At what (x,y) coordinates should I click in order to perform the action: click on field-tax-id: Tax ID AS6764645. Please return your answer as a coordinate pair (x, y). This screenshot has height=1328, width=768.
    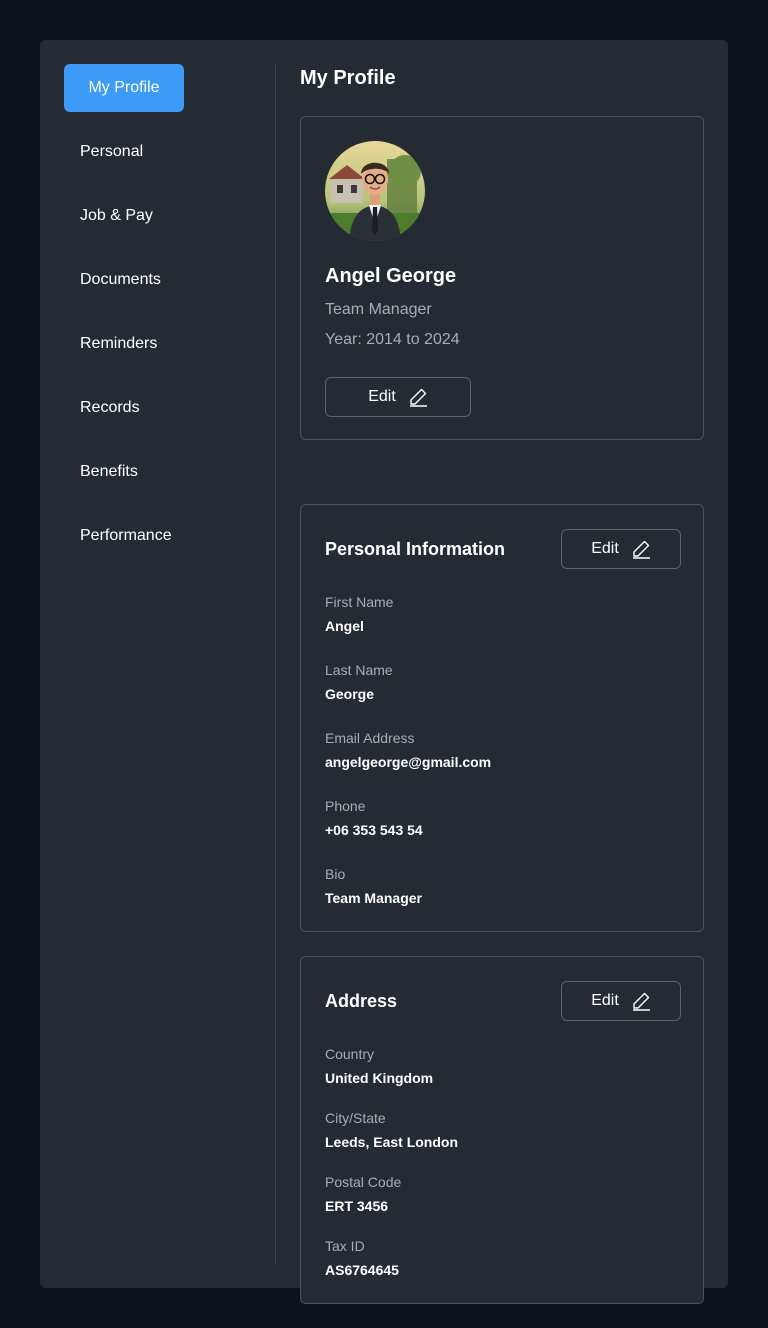
    Looking at the image, I should click on (362, 1258).